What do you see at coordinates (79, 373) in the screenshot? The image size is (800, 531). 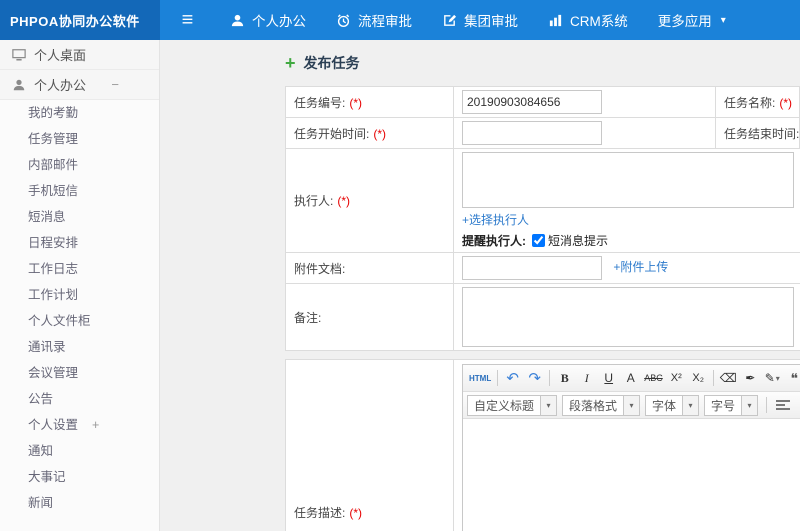 I see `sidebar-item-meeting-management: 会议管理` at bounding box center [79, 373].